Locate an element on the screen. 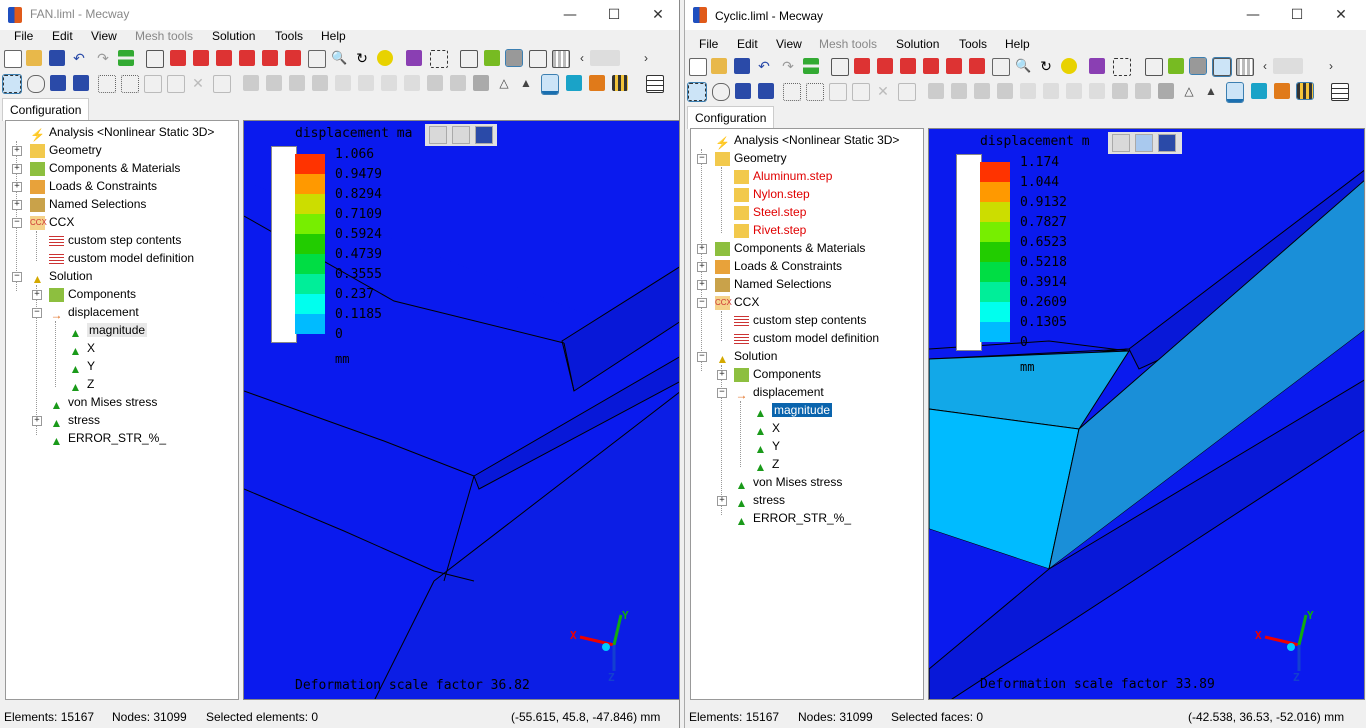 This screenshot has height=728, width=1366. menu-view: View is located at coordinates (789, 44).